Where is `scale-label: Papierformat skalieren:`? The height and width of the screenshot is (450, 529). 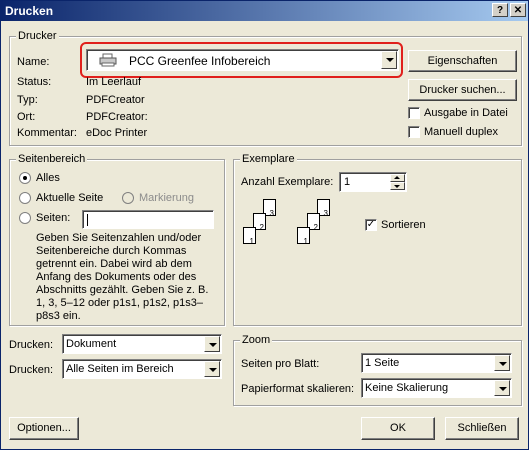
scale-label: Papierformat skalieren: is located at coordinates (298, 389).